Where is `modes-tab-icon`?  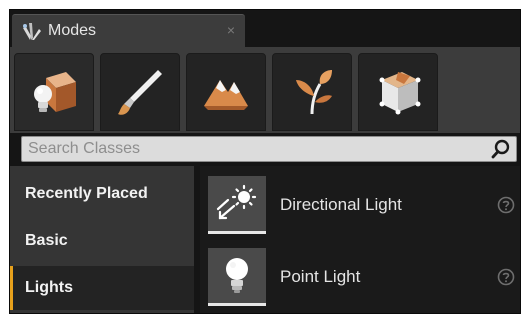 modes-tab-icon is located at coordinates (31, 31).